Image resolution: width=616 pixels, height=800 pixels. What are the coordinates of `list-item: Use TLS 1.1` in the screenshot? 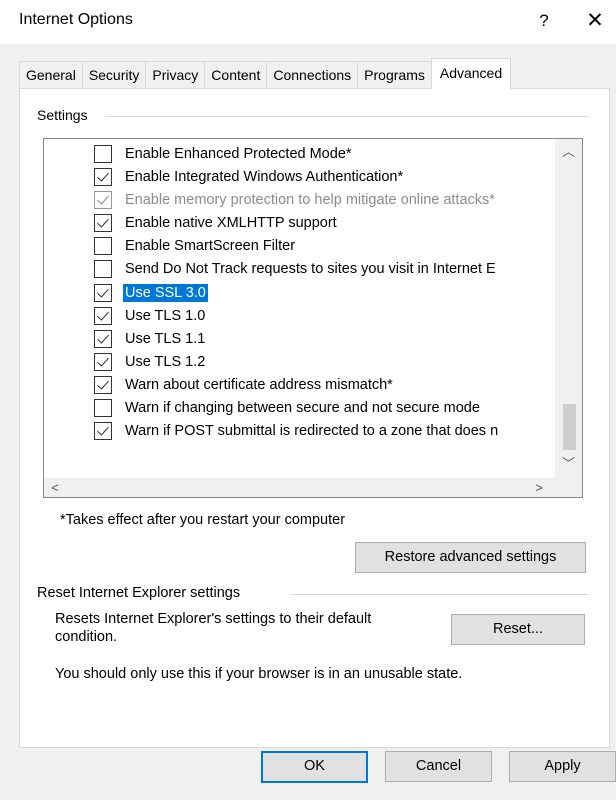 It's located at (150, 338).